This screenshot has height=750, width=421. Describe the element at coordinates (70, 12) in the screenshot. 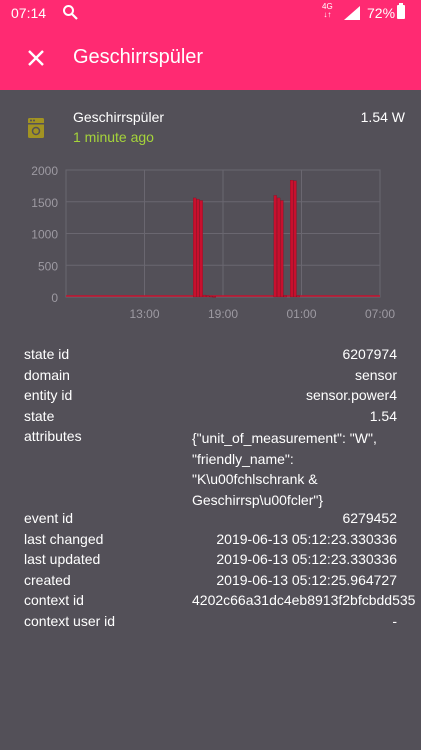

I see `search-icon` at that location.